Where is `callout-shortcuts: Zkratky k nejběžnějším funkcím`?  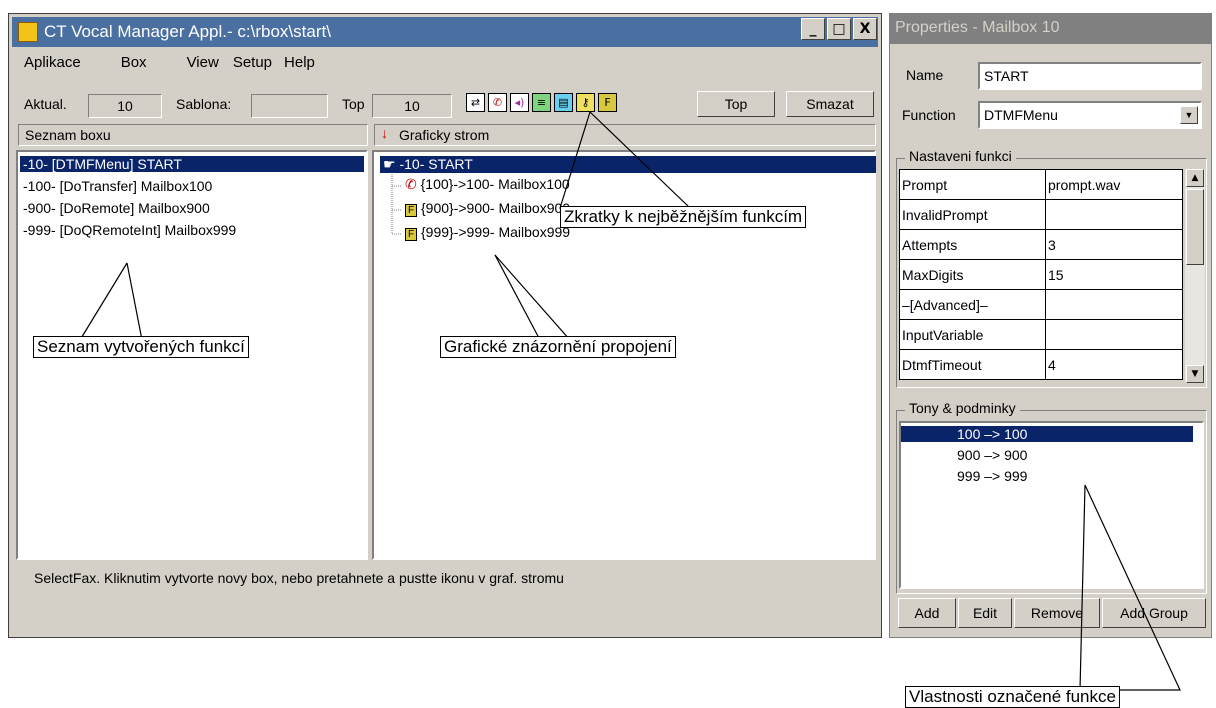 callout-shortcuts: Zkratky k nejběžnějším funkcím is located at coordinates (683, 217).